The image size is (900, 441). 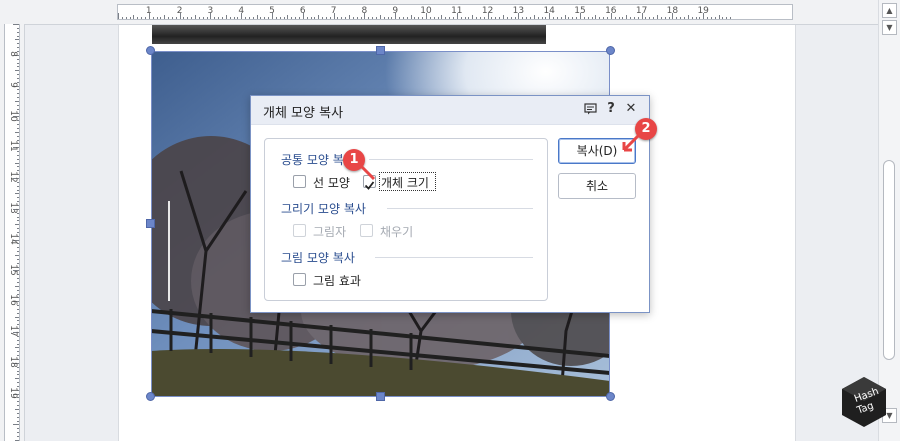 I want to click on ruler-number: 1, so click(x=148, y=11).